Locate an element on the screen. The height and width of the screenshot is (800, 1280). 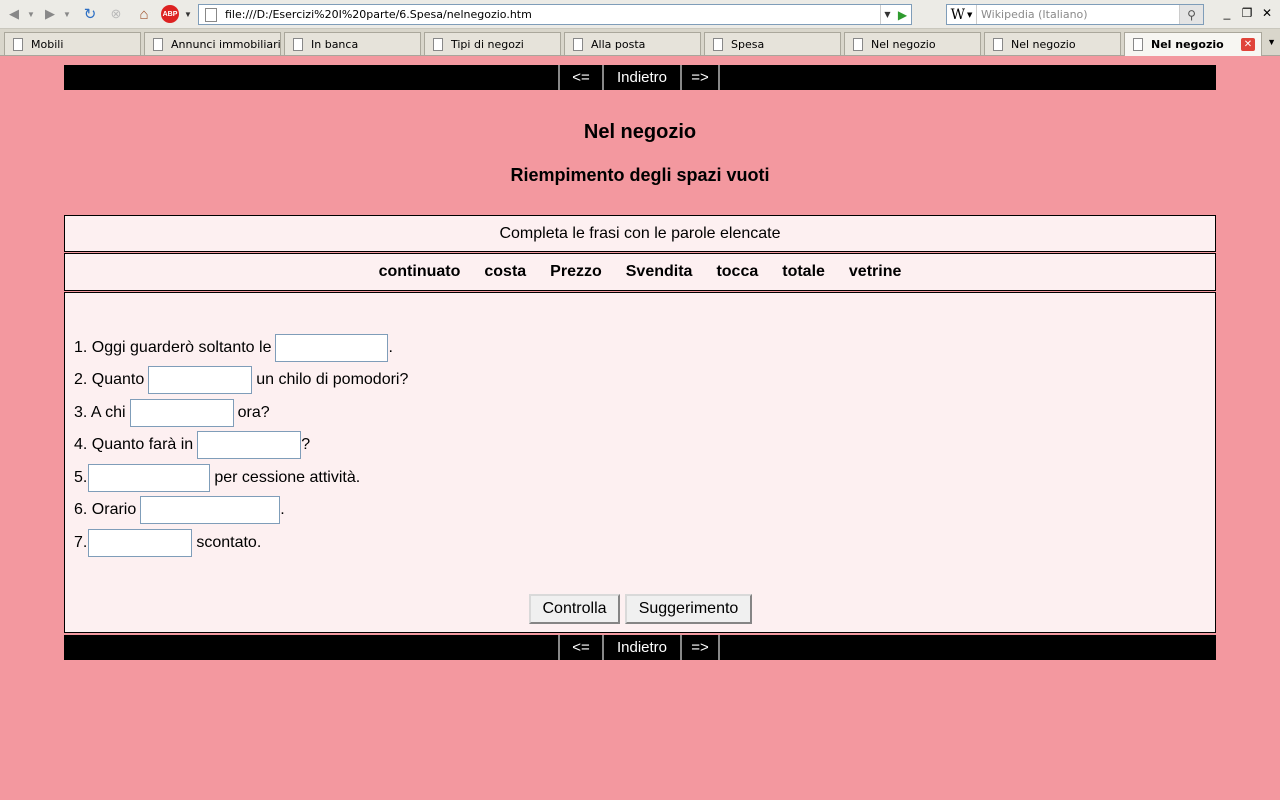
reload-icon: ↻ is located at coordinates (90, 14).